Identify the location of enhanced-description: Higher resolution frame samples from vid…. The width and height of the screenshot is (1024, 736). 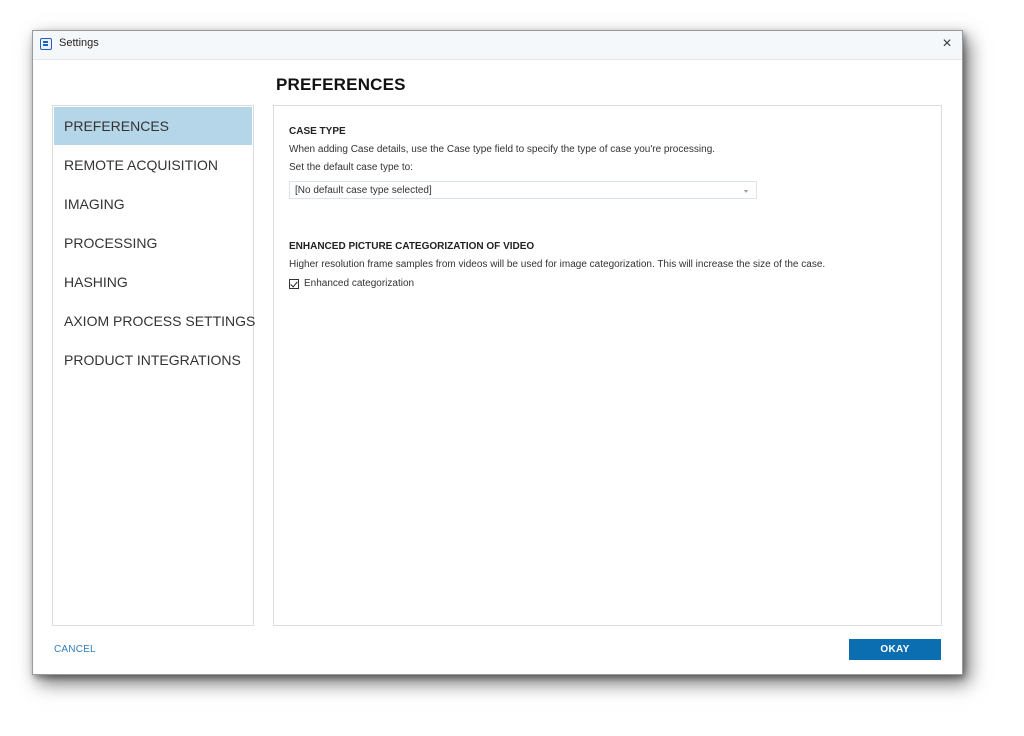
(557, 264).